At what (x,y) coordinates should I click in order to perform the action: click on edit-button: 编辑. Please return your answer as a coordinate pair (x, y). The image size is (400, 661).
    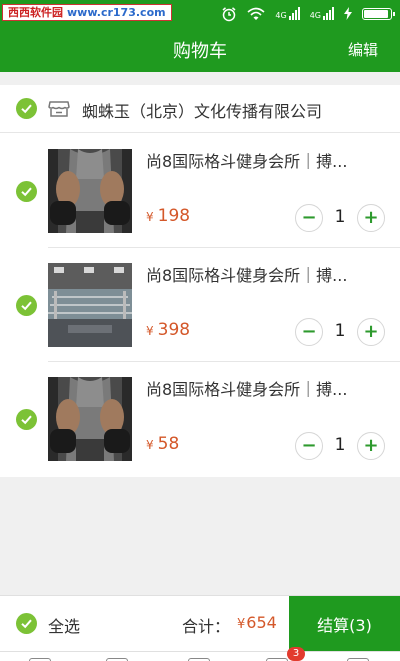
    Looking at the image, I should click on (363, 49).